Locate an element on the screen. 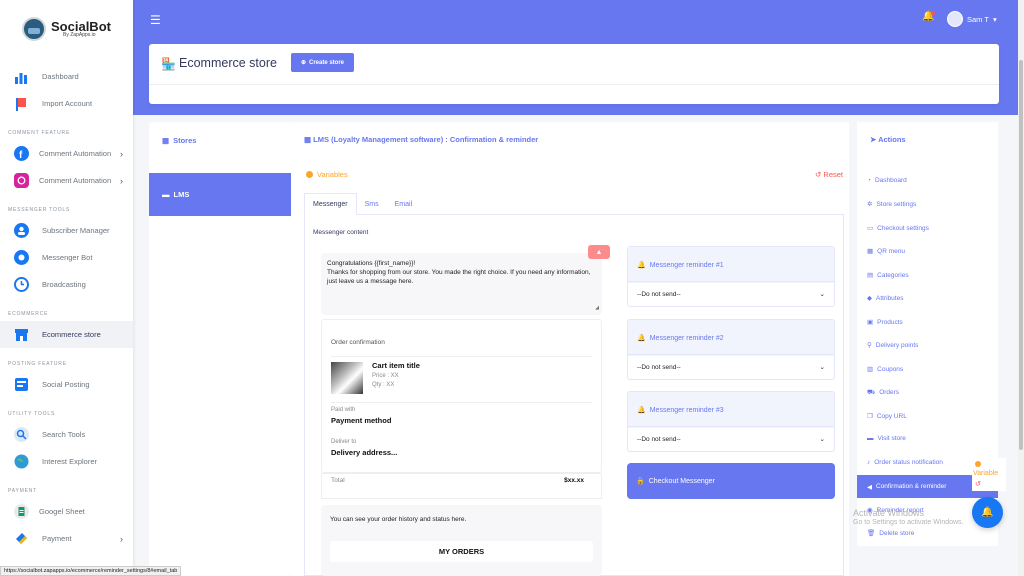  attributes-icon: ◆ is located at coordinates (869, 298).